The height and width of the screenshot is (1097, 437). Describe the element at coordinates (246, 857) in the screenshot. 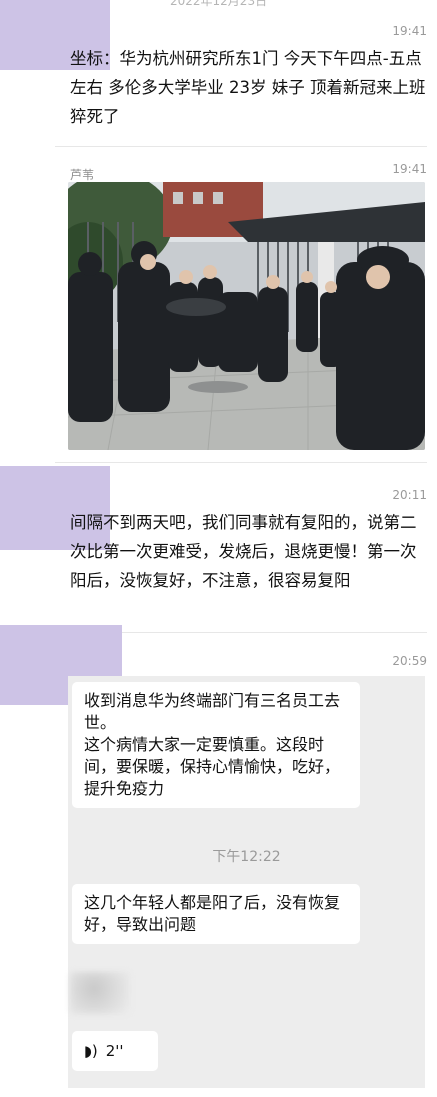

I see `chat-time-label: 下午12:22` at that location.